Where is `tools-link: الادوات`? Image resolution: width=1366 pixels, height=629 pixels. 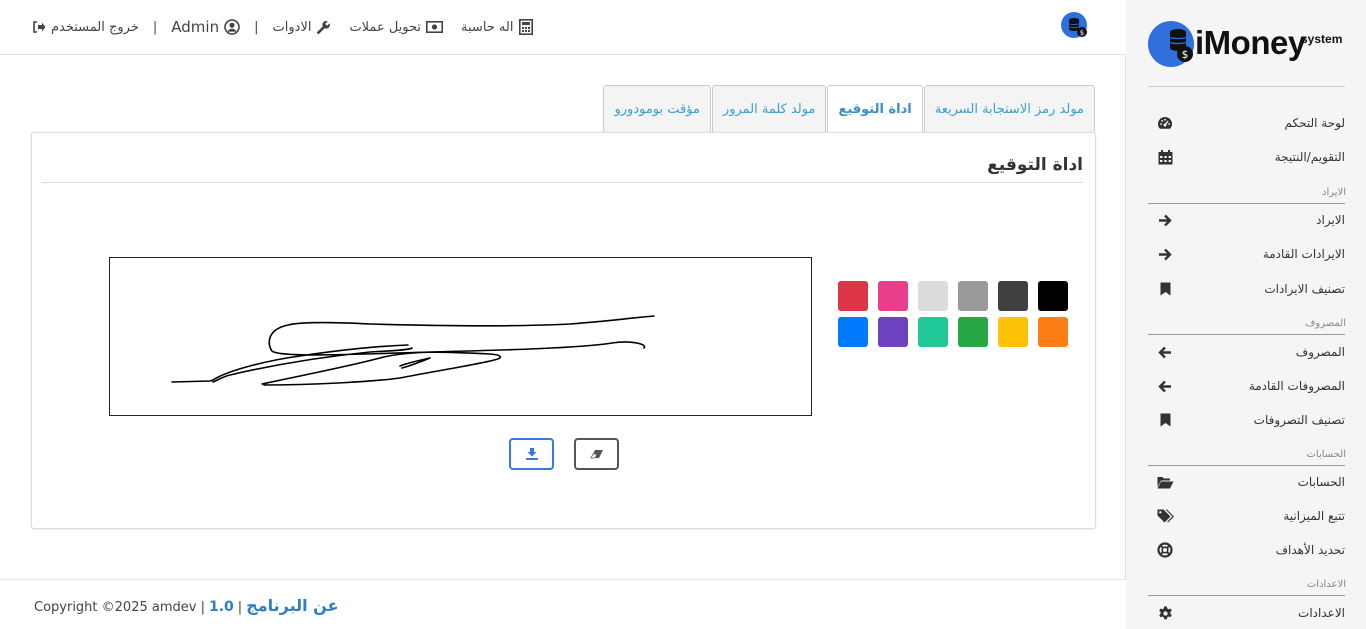
tools-link: الادوات is located at coordinates (301, 27).